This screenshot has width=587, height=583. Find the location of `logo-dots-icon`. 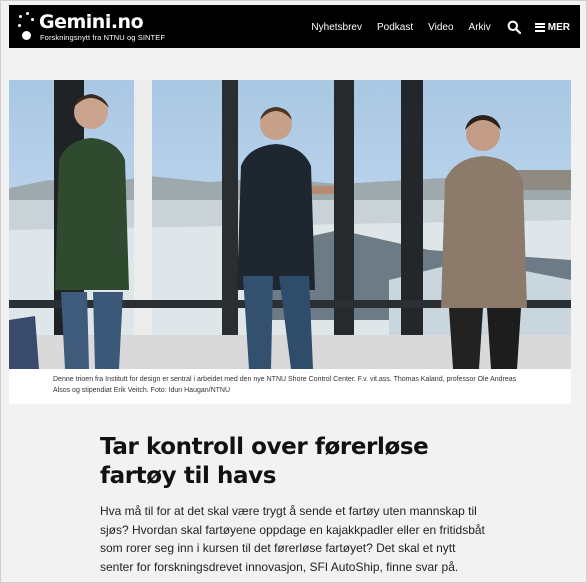

logo-dots-icon is located at coordinates (26, 26).